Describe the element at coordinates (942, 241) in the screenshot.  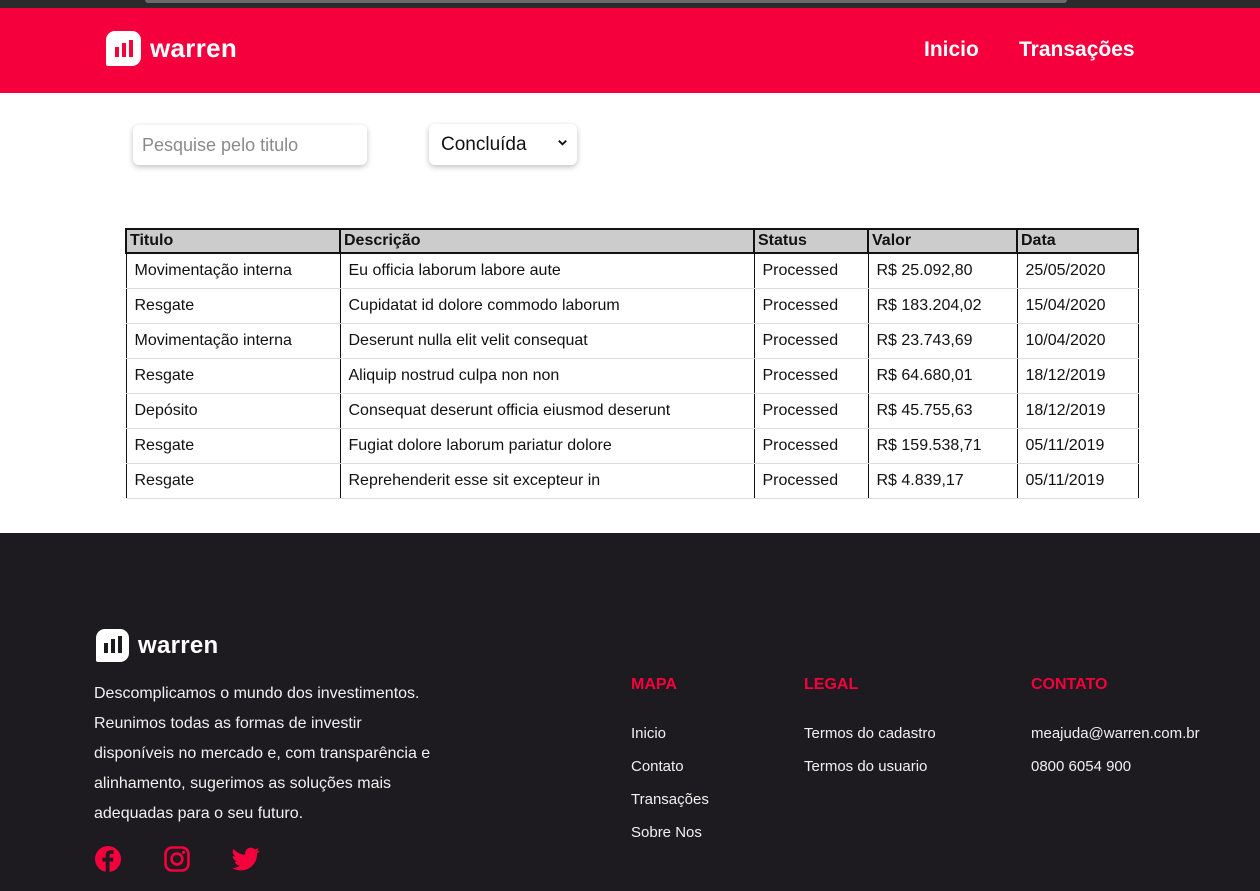
I see `column-header-valor: Valor` at that location.